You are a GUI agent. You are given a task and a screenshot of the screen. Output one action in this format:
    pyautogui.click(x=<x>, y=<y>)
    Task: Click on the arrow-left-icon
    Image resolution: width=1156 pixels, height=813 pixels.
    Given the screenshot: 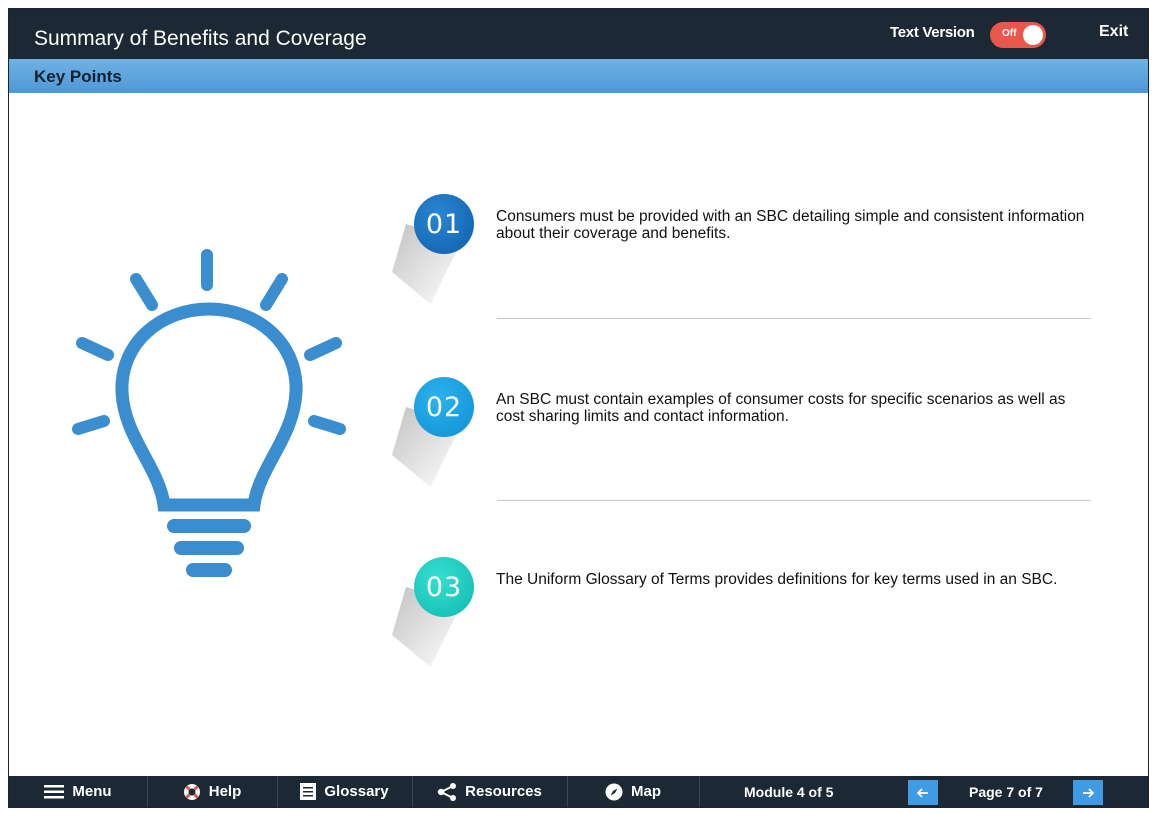 What is the action you would take?
    pyautogui.click(x=922, y=792)
    